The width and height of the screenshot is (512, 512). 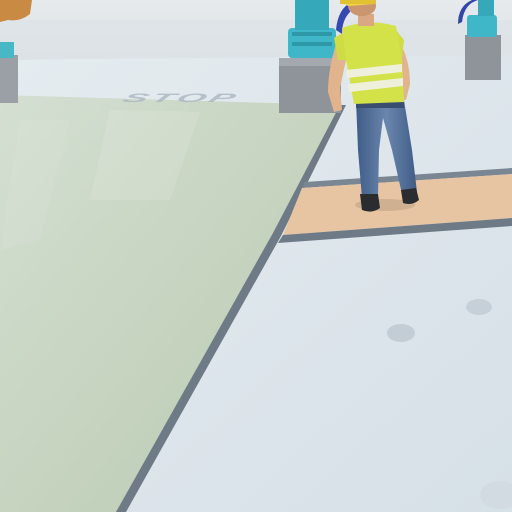 I want to click on worker-shoe-right, so click(x=410, y=196).